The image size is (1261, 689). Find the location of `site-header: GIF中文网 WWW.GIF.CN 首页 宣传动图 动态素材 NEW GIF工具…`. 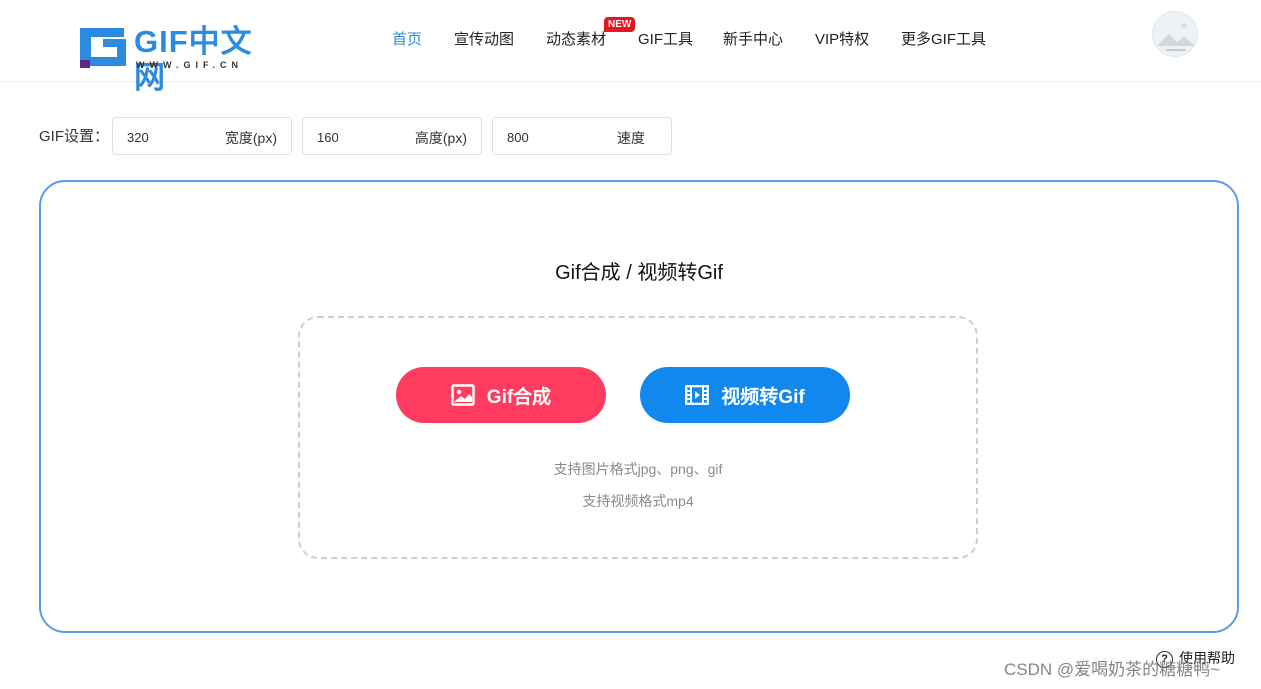

site-header: GIF中文网 WWW.GIF.CN 首页 宣传动图 动态素材 NEW GIF工具… is located at coordinates (630, 47).